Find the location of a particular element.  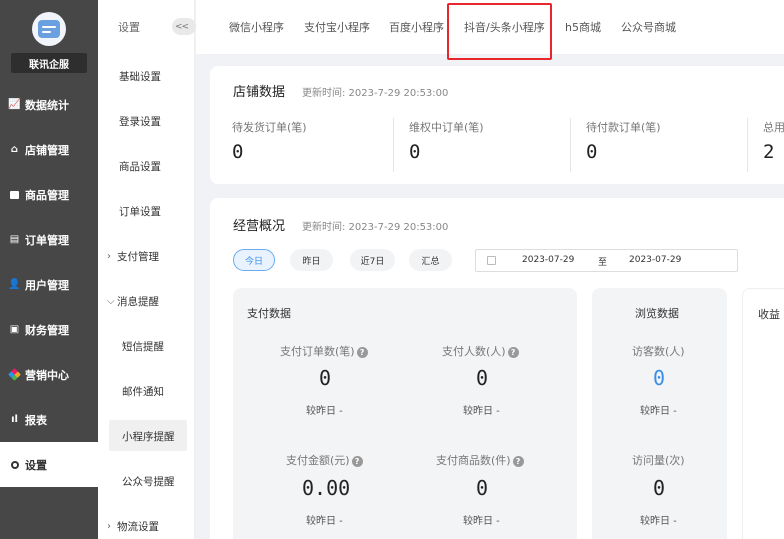

submenu-item-official-account: 公众号提醒 is located at coordinates (146, 481).